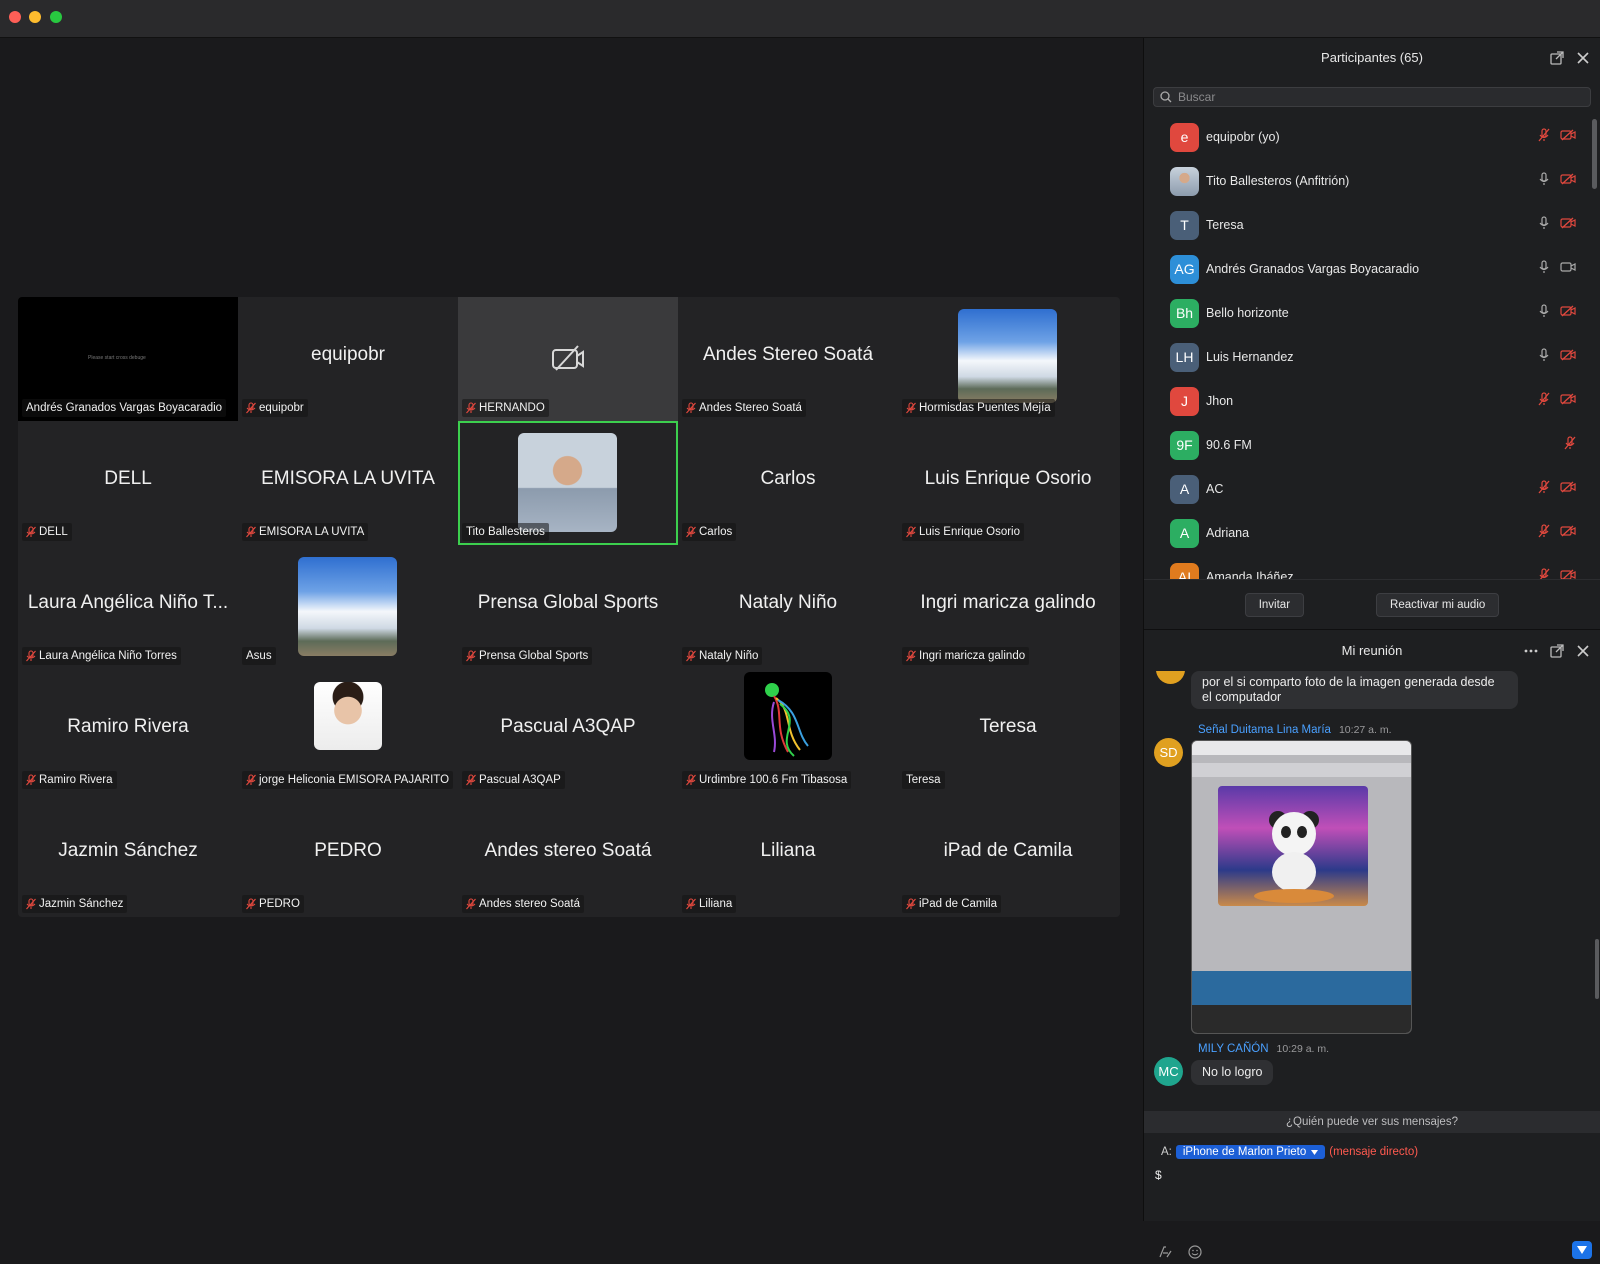  What do you see at coordinates (1438, 604) in the screenshot?
I see `unmute-my-audio-button: Reactivar mi audio` at bounding box center [1438, 604].